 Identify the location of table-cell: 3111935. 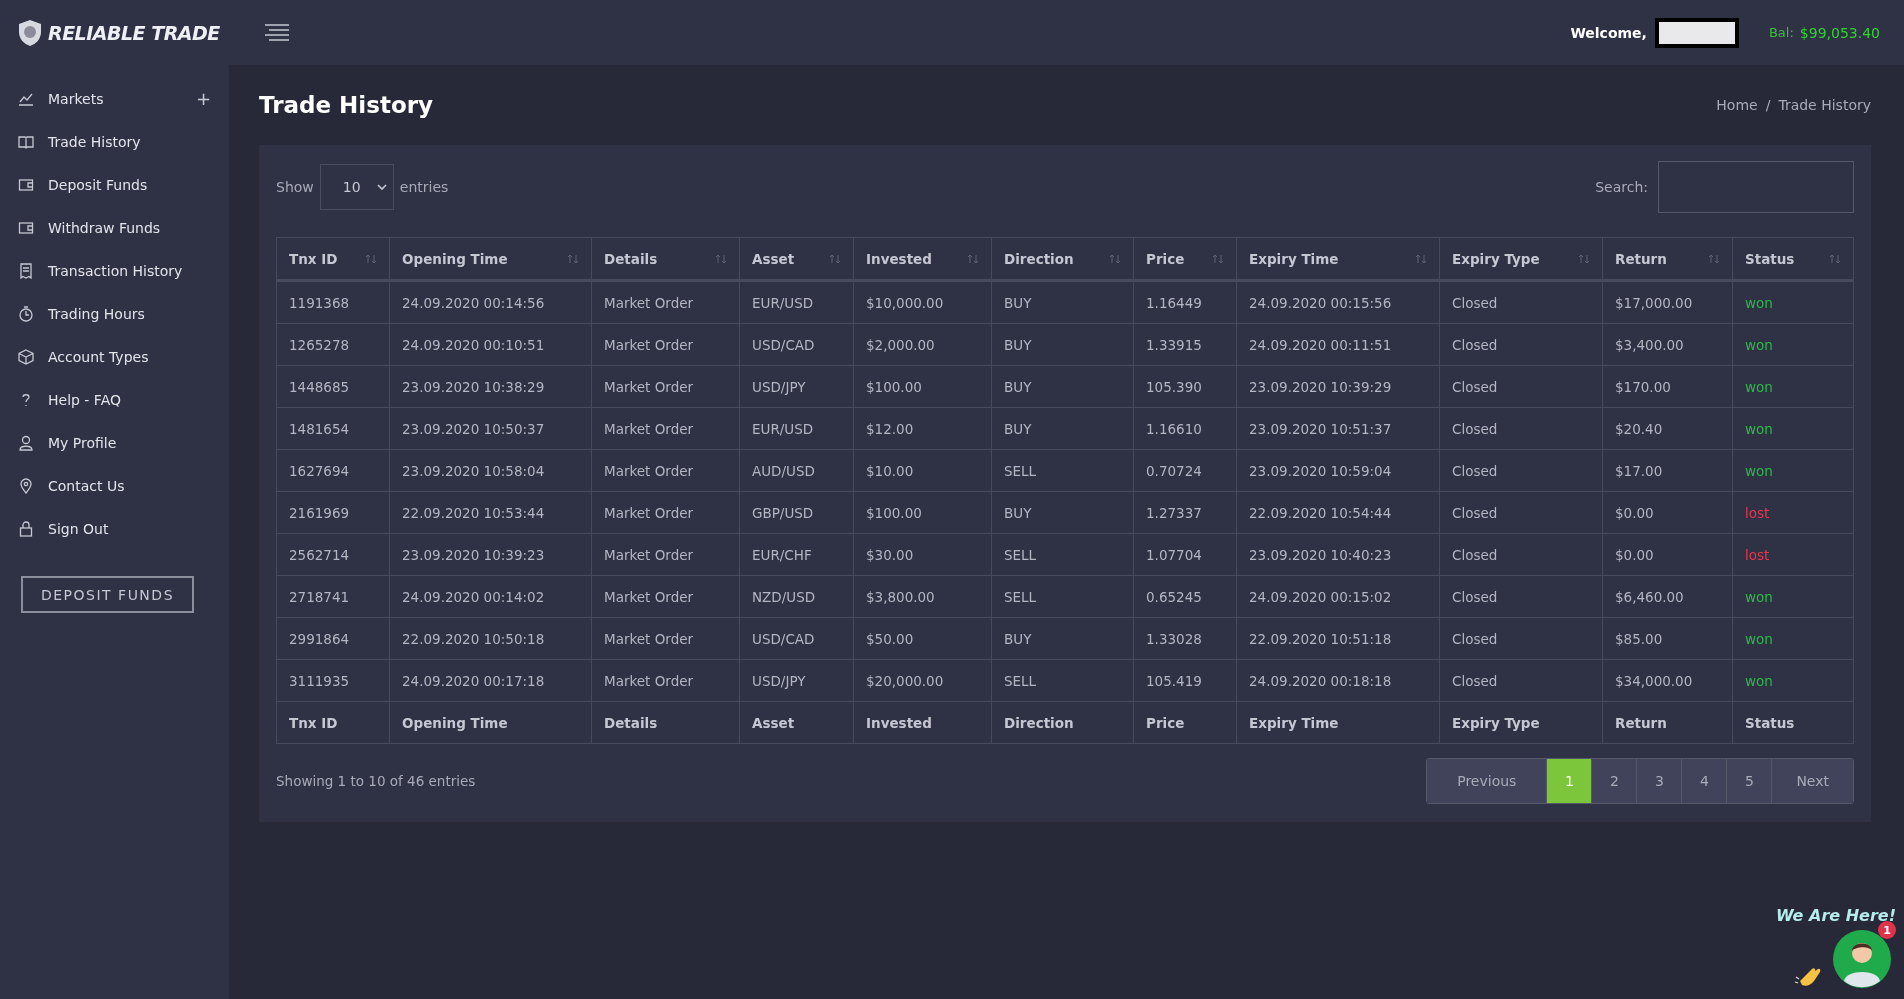
(333, 680).